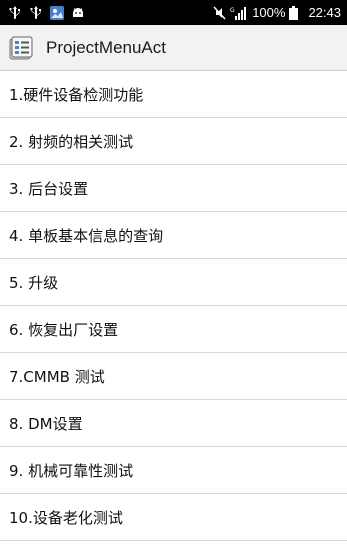 The width and height of the screenshot is (347, 555). Describe the element at coordinates (46, 12) in the screenshot. I see `status-left-icons` at that location.